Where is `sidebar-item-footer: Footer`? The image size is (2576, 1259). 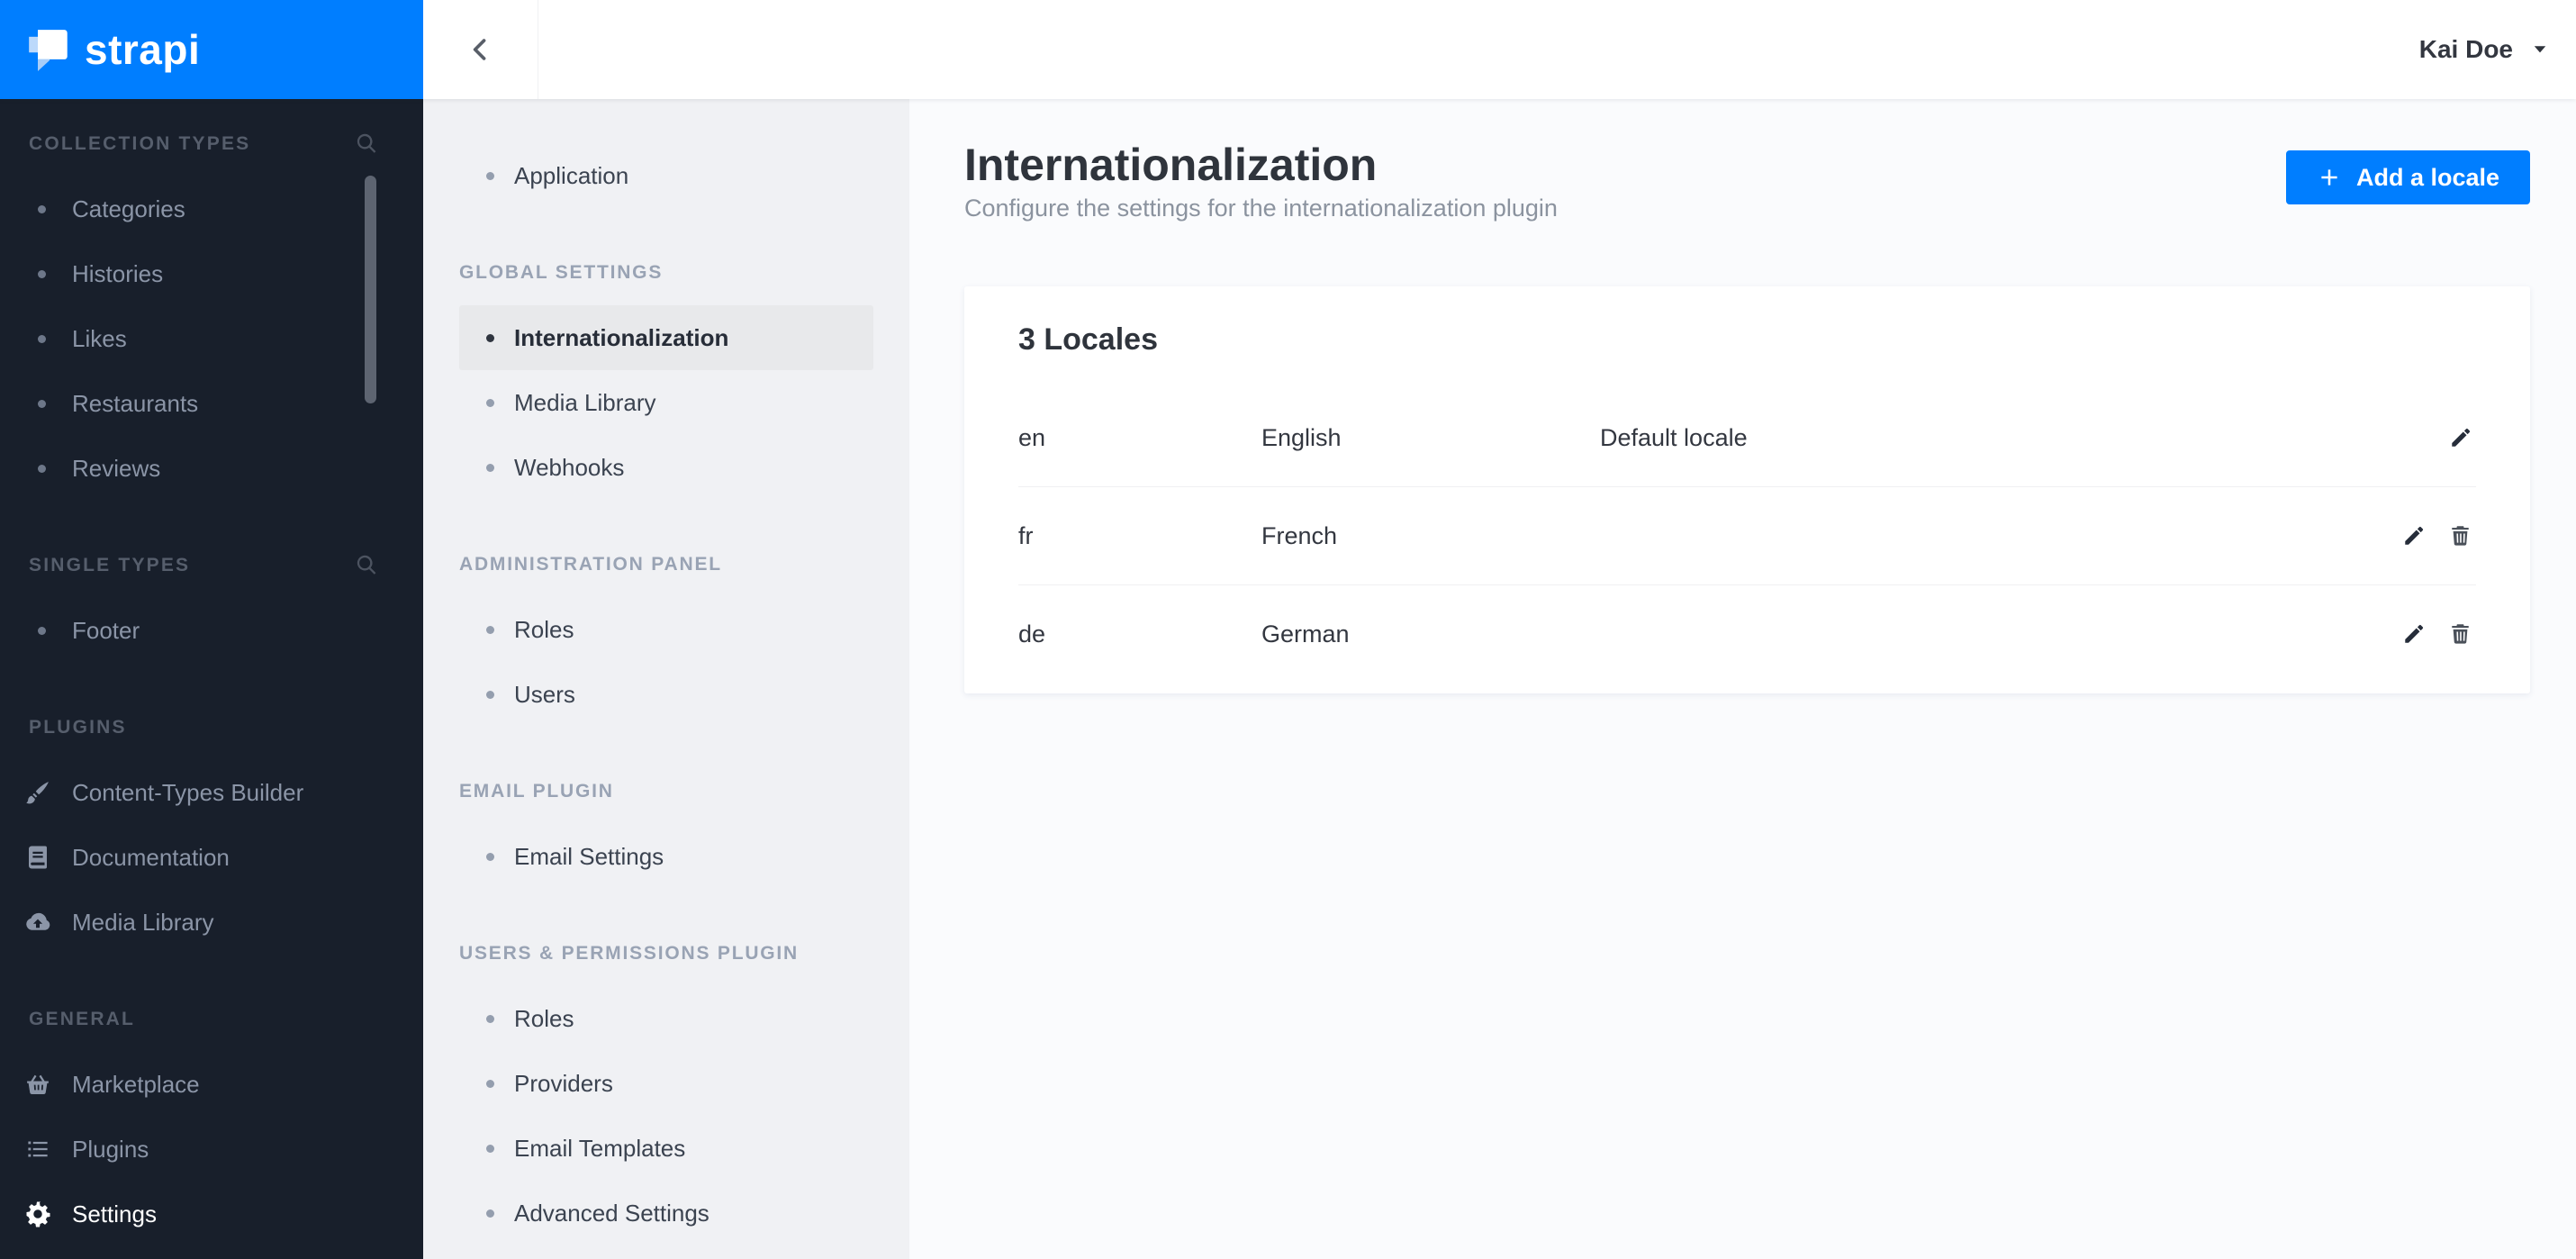
sidebar-item-footer: Footer is located at coordinates (211, 630).